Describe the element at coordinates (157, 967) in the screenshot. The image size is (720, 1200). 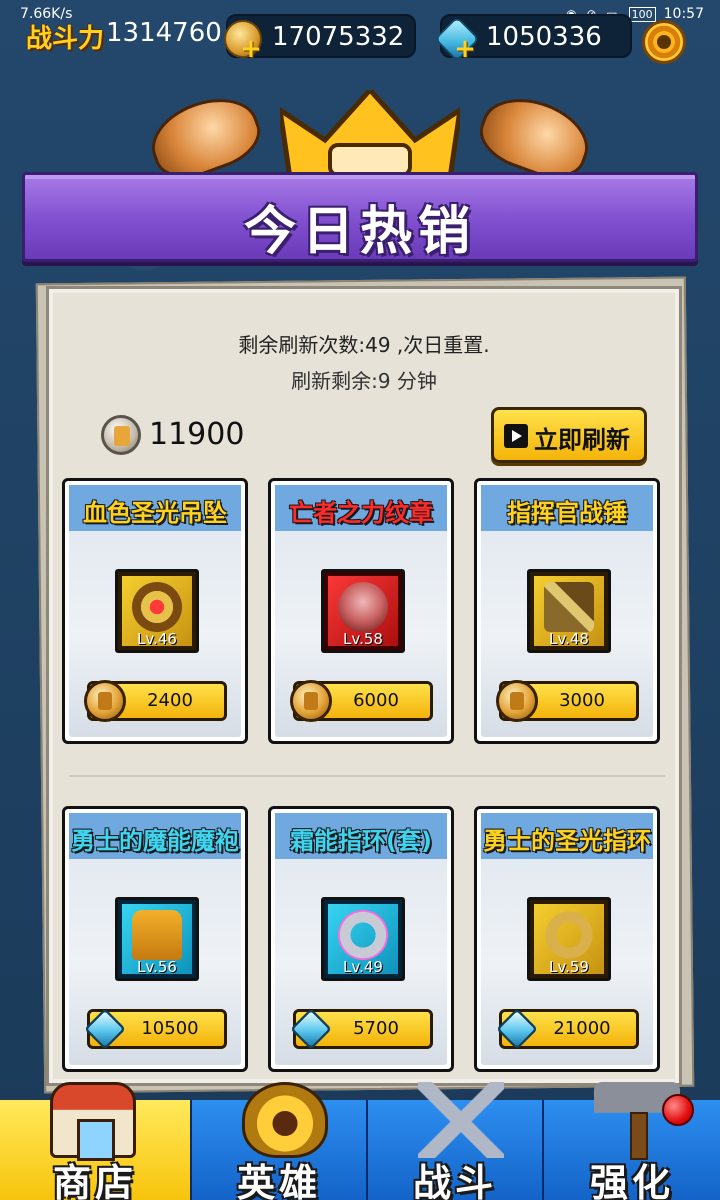
I see `item-level: Lv.56` at that location.